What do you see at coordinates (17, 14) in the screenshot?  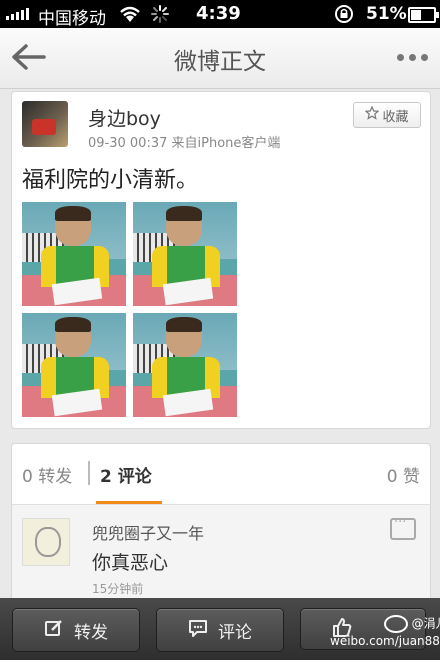 I see `signal-icon` at bounding box center [17, 14].